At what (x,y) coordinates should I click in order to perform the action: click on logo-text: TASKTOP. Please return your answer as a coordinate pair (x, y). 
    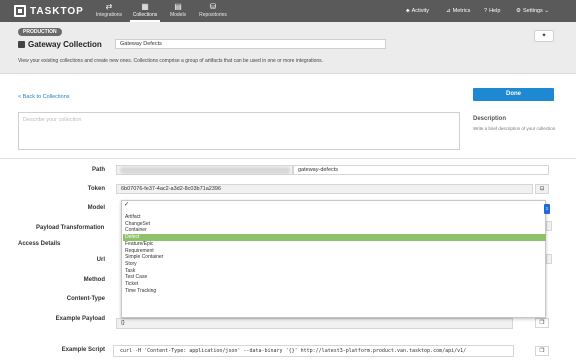
    Looking at the image, I should click on (57, 11).